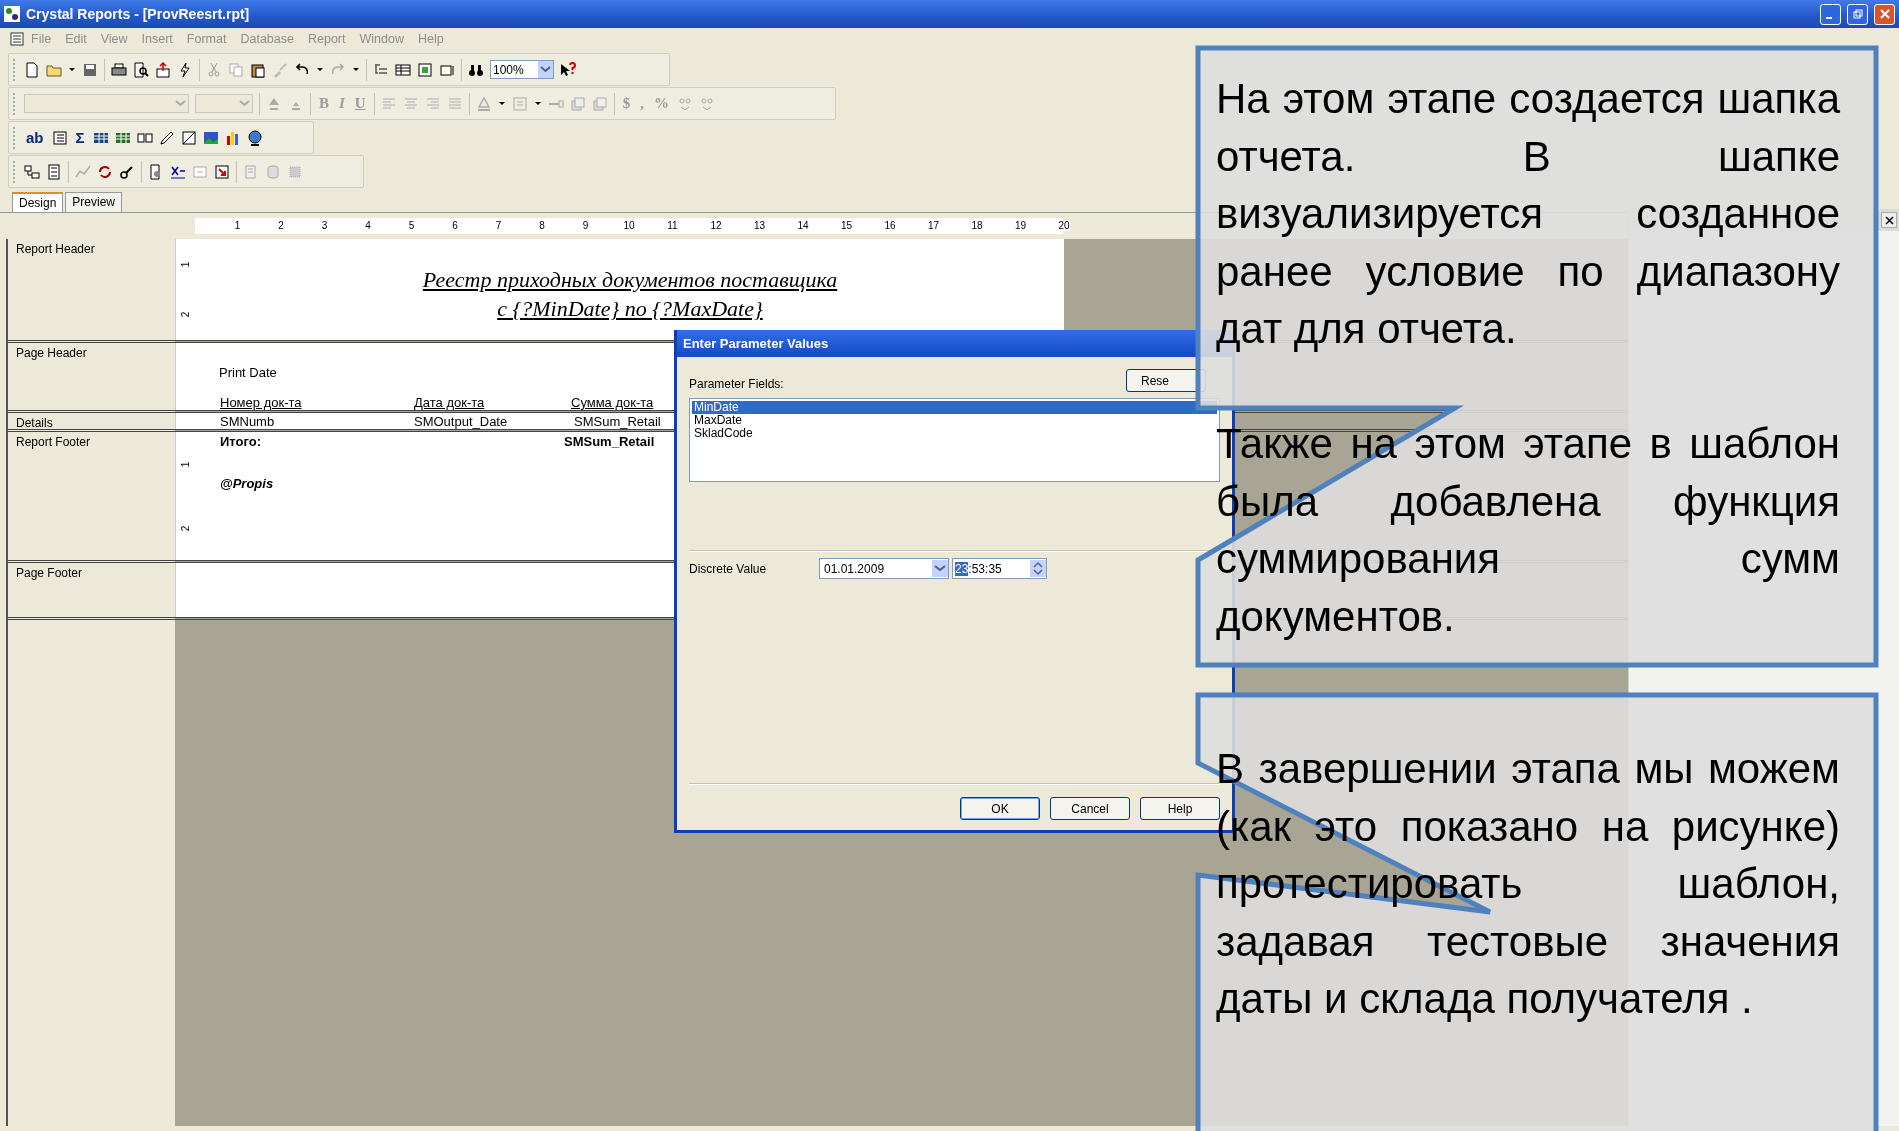  I want to click on minimize-button, so click(1830, 14).